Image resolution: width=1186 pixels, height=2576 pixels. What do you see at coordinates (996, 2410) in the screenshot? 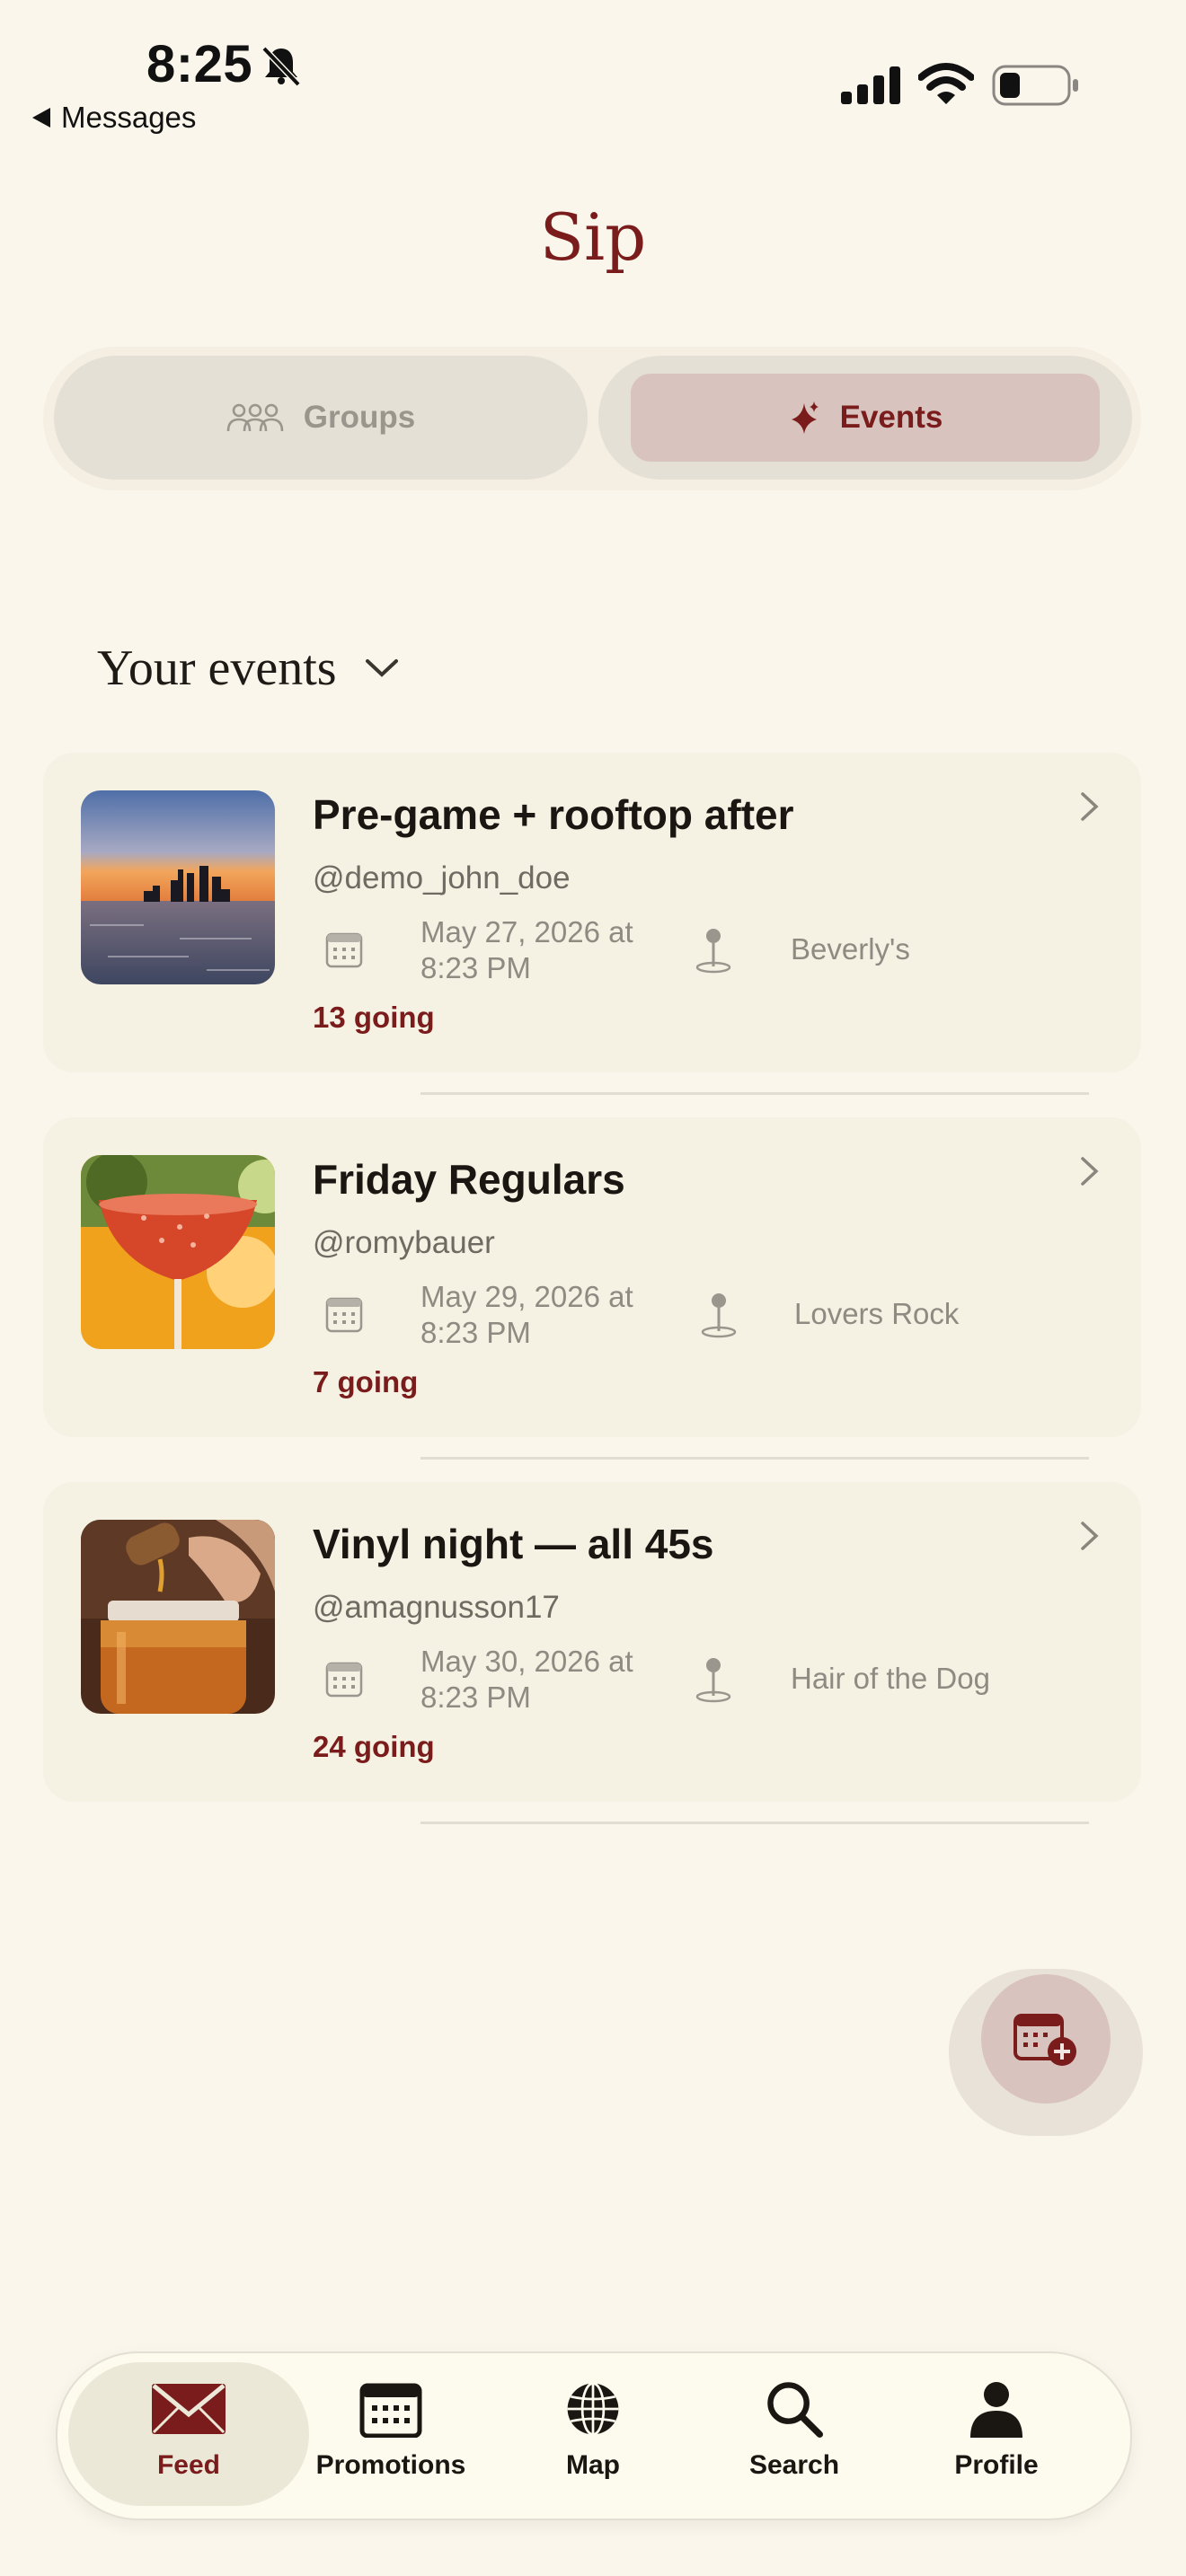
I see `person-icon` at bounding box center [996, 2410].